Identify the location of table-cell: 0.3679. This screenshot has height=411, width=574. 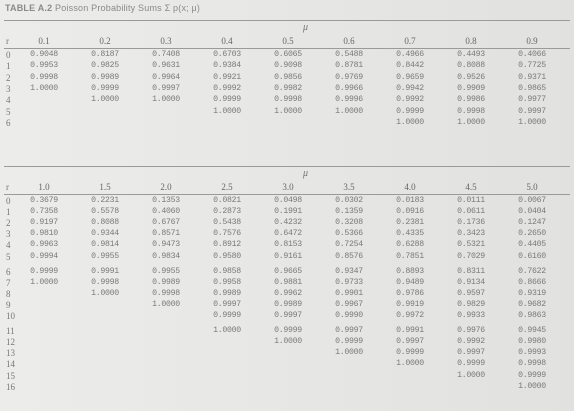
(44, 200).